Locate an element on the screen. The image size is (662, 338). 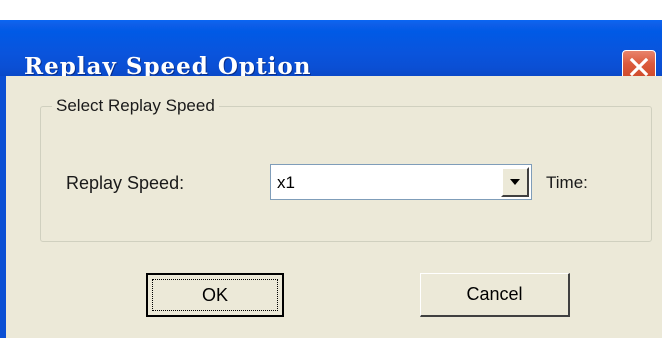
chevron-down-icon is located at coordinates (515, 182).